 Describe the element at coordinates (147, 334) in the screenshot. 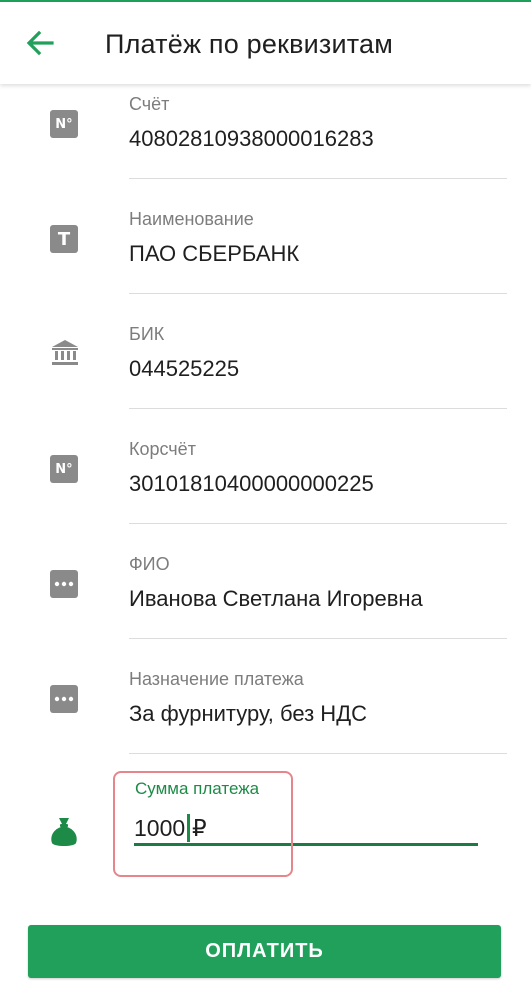

I see `field-bik-label: БИК` at that location.